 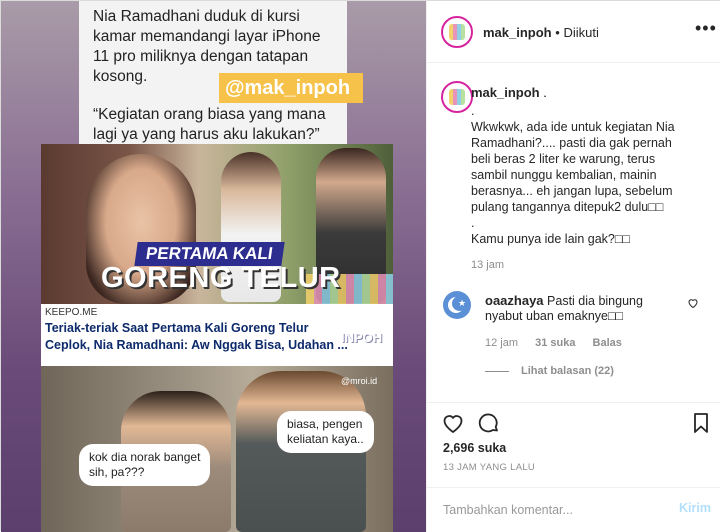 What do you see at coordinates (607, 343) in the screenshot?
I see `reply-button: Balas` at bounding box center [607, 343].